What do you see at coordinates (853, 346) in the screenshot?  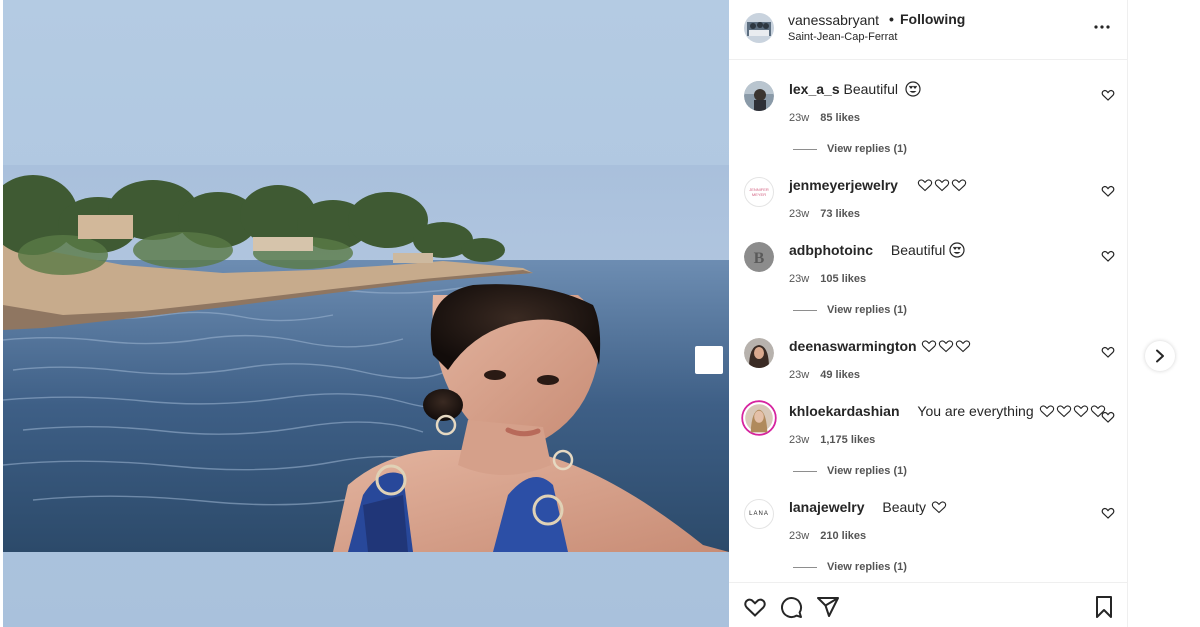 I see `comment-username: deenaswarmington` at bounding box center [853, 346].